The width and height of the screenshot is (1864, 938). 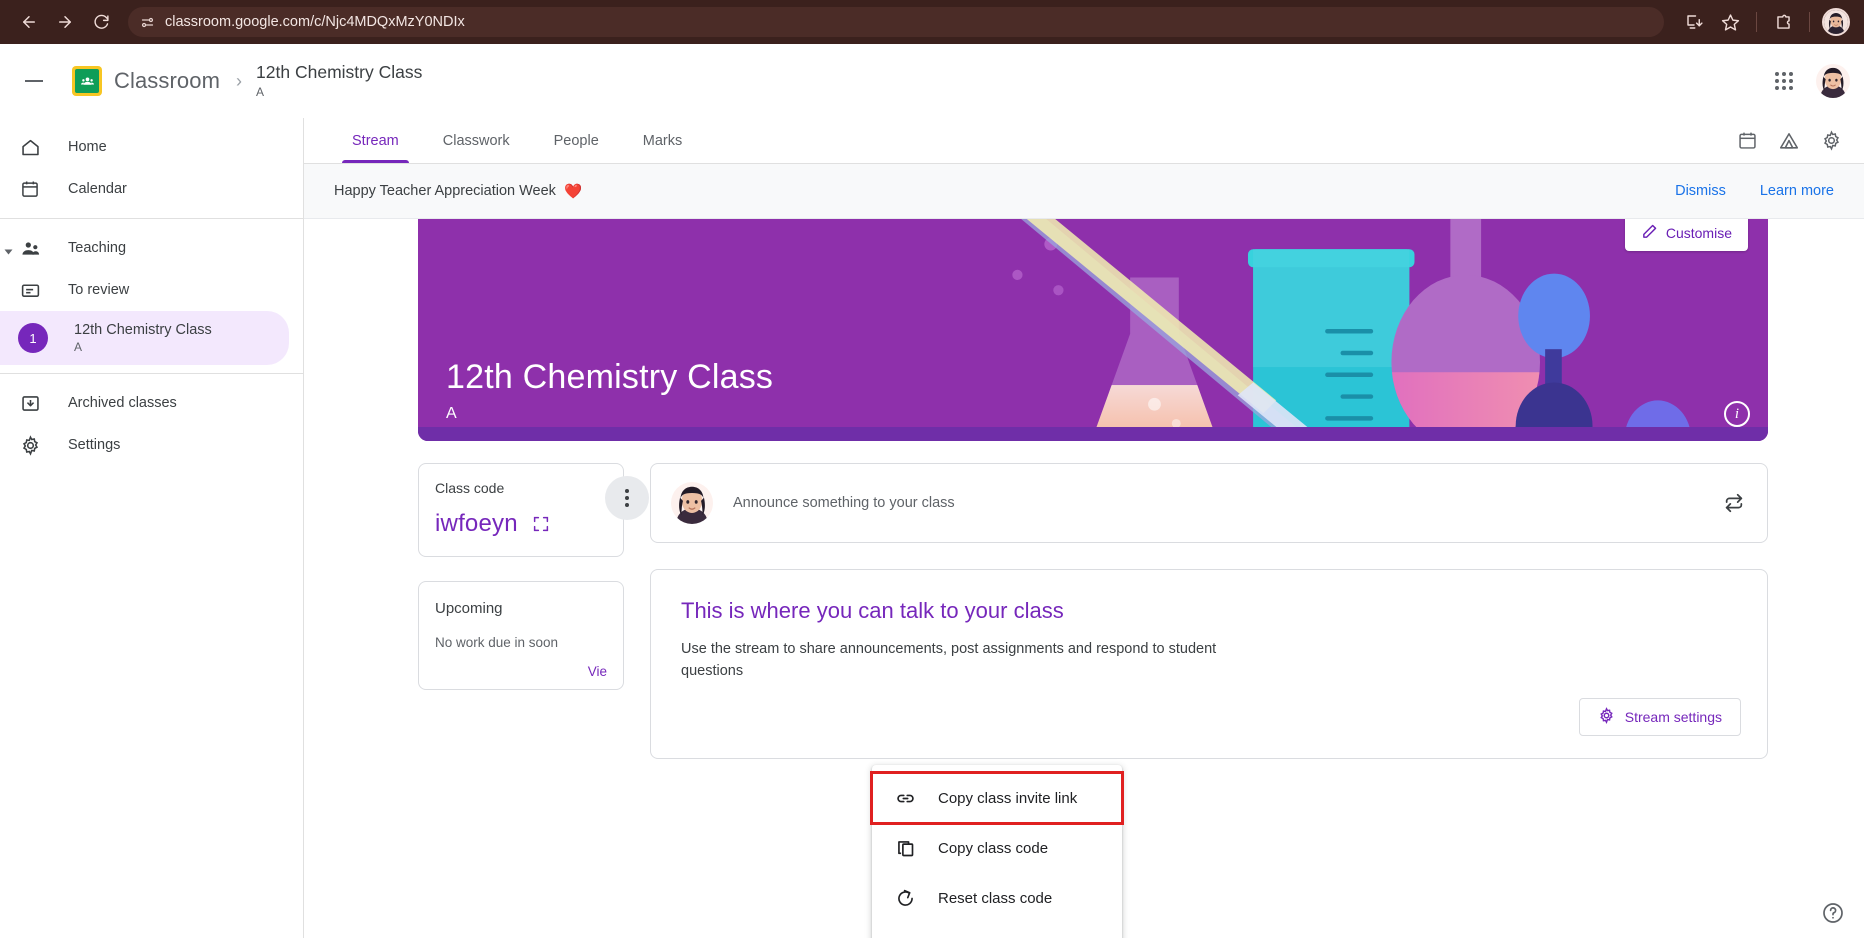 What do you see at coordinates (1084, 141) in the screenshot?
I see `class-tabs: Stream Classwork People Marks` at bounding box center [1084, 141].